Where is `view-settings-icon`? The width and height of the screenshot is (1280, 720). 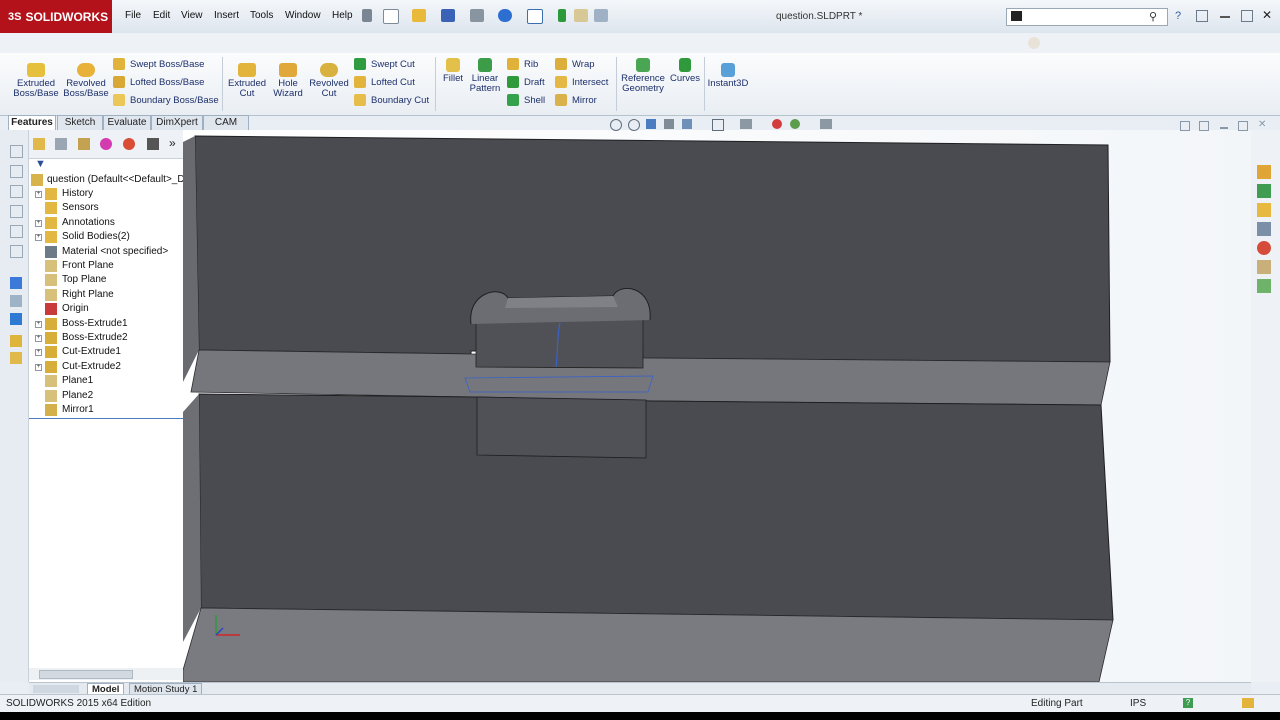
view-settings-icon is located at coordinates (826, 124).